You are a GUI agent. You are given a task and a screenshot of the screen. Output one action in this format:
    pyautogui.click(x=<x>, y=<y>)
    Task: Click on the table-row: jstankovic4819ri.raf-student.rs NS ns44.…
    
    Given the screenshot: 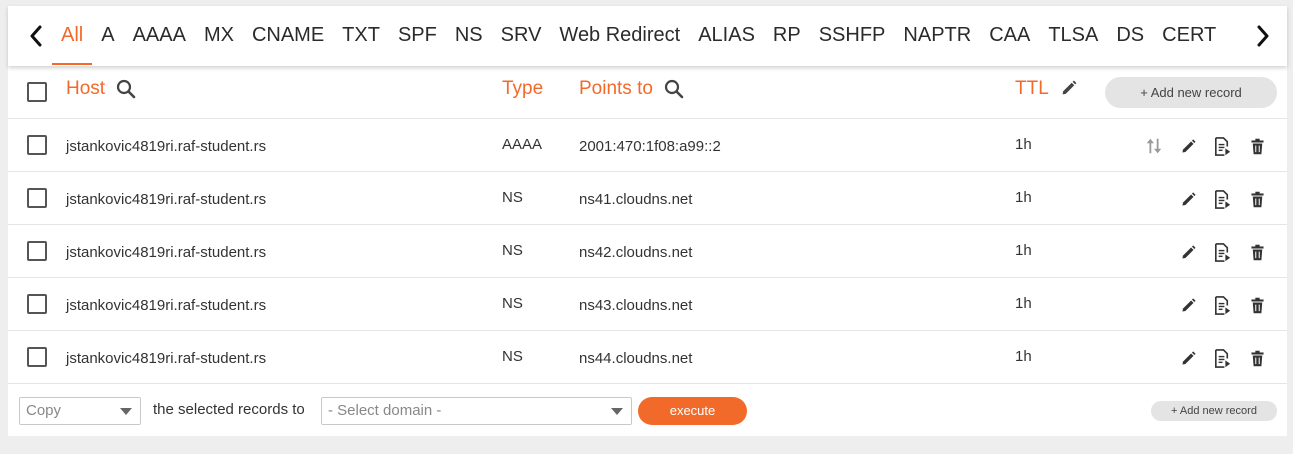 What is the action you would take?
    pyautogui.click(x=647, y=357)
    